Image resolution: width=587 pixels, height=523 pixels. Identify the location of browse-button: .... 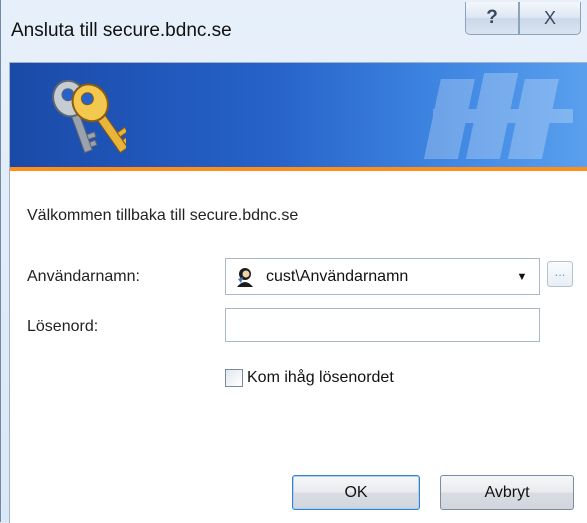
(560, 274).